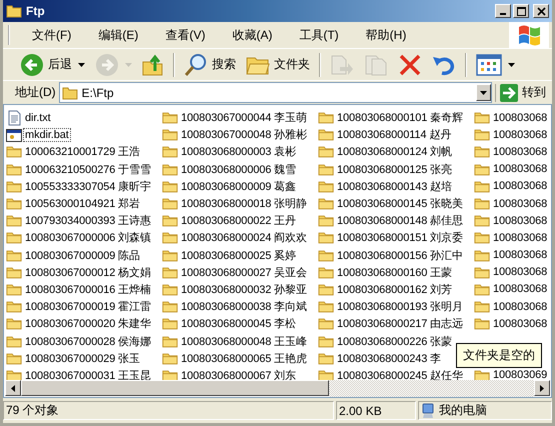 The image size is (555, 426). What do you see at coordinates (394, 151) in the screenshot?
I see `folder-name: 100803068000124 刘帆` at bounding box center [394, 151].